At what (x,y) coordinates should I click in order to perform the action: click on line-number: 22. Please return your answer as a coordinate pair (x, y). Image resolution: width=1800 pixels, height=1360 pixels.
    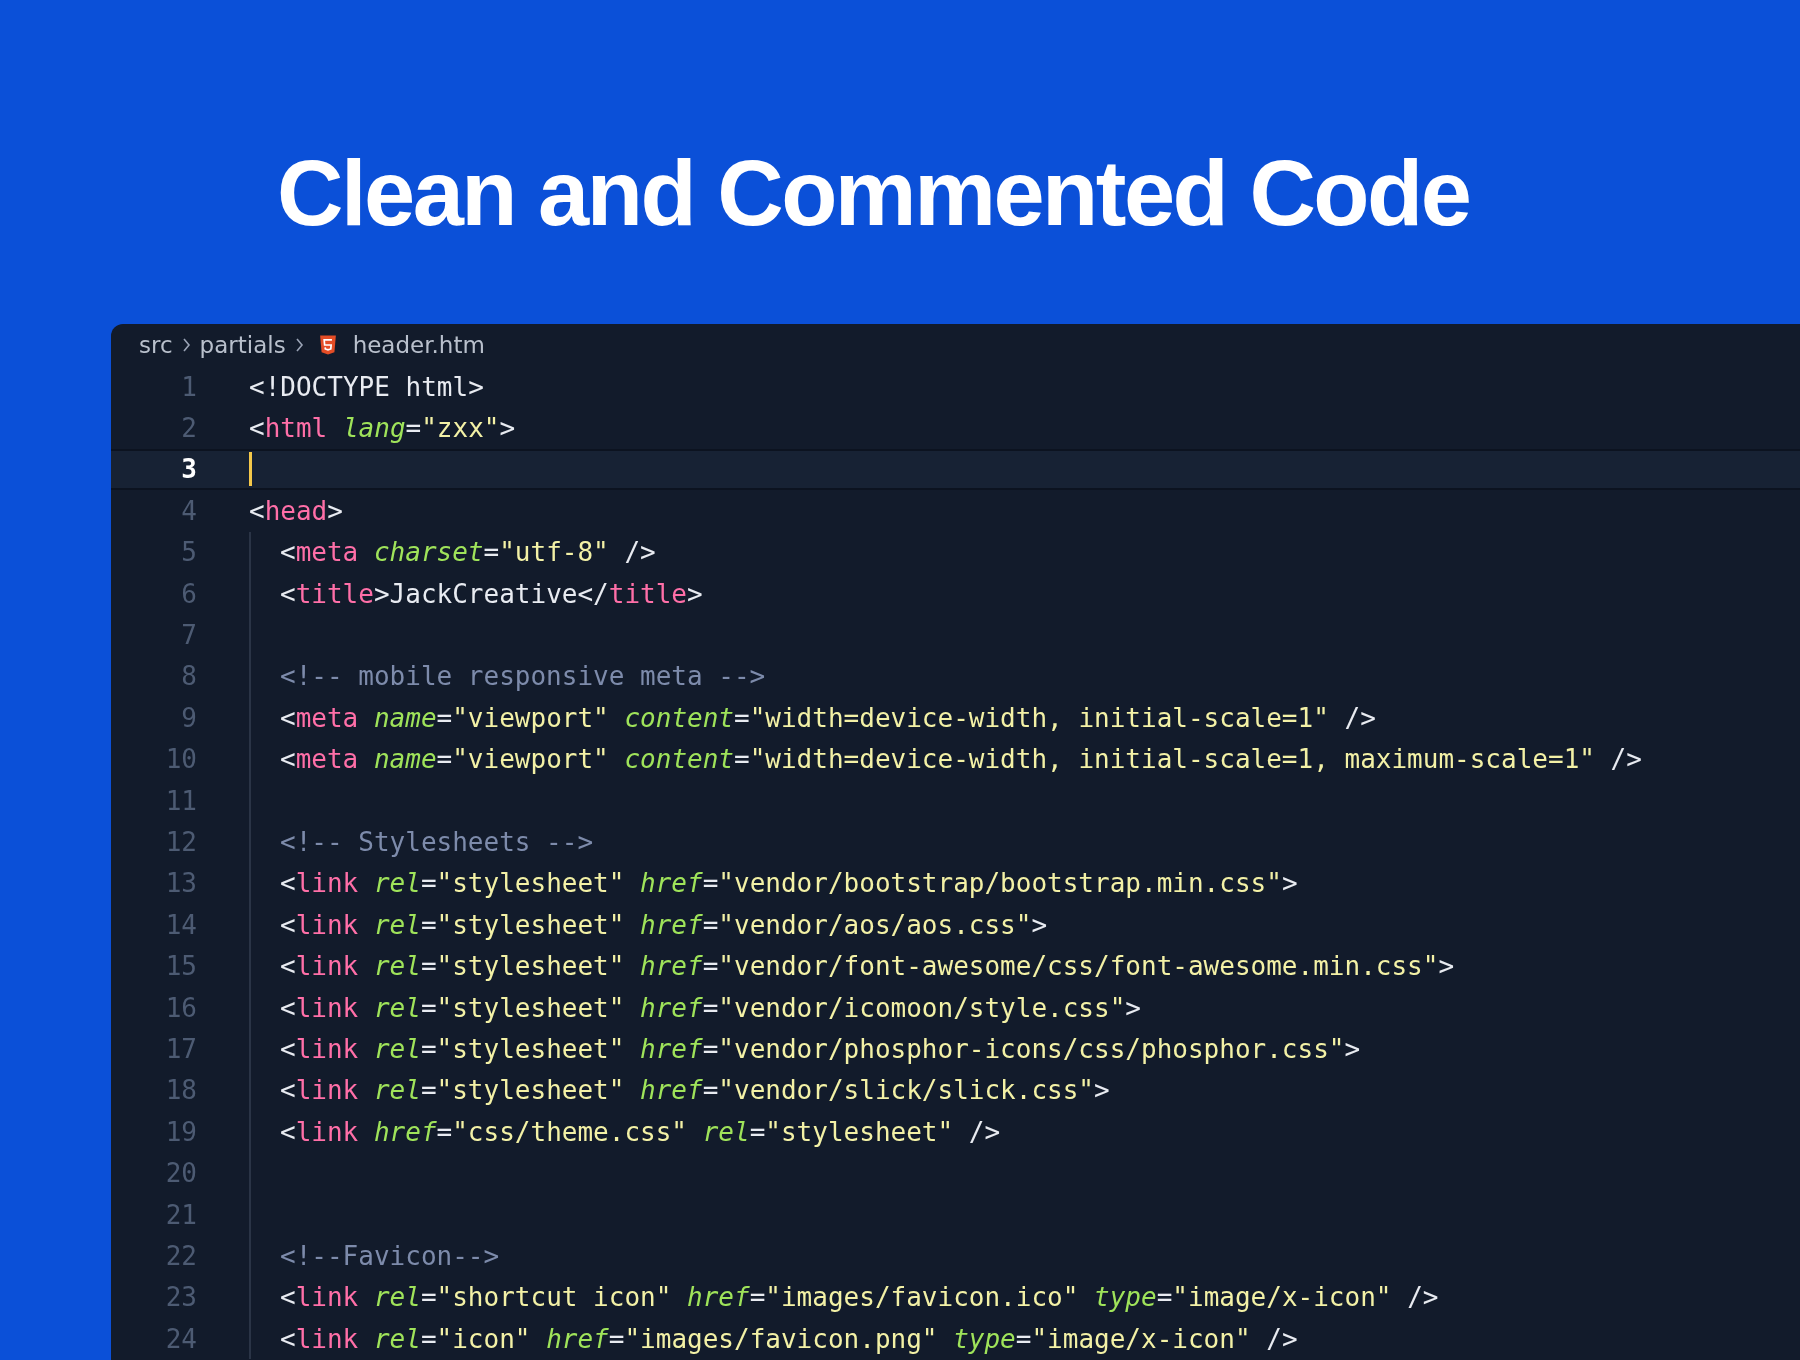
    Looking at the image, I should click on (180, 1255).